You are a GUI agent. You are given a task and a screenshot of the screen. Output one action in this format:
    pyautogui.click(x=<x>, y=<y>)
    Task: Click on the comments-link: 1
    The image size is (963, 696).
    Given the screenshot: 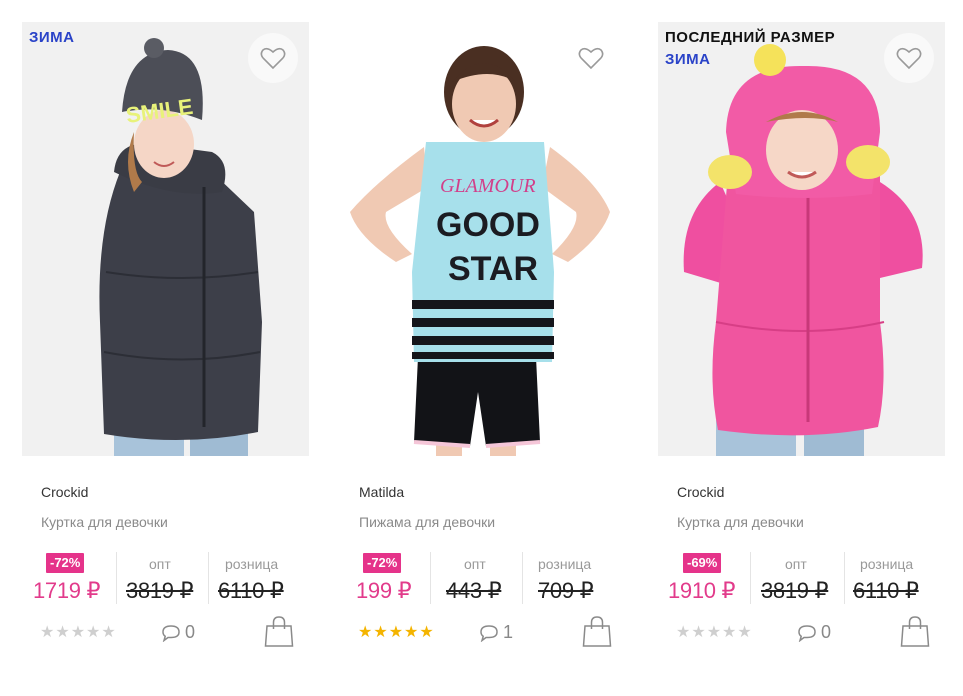 What is the action you would take?
    pyautogui.click(x=496, y=632)
    